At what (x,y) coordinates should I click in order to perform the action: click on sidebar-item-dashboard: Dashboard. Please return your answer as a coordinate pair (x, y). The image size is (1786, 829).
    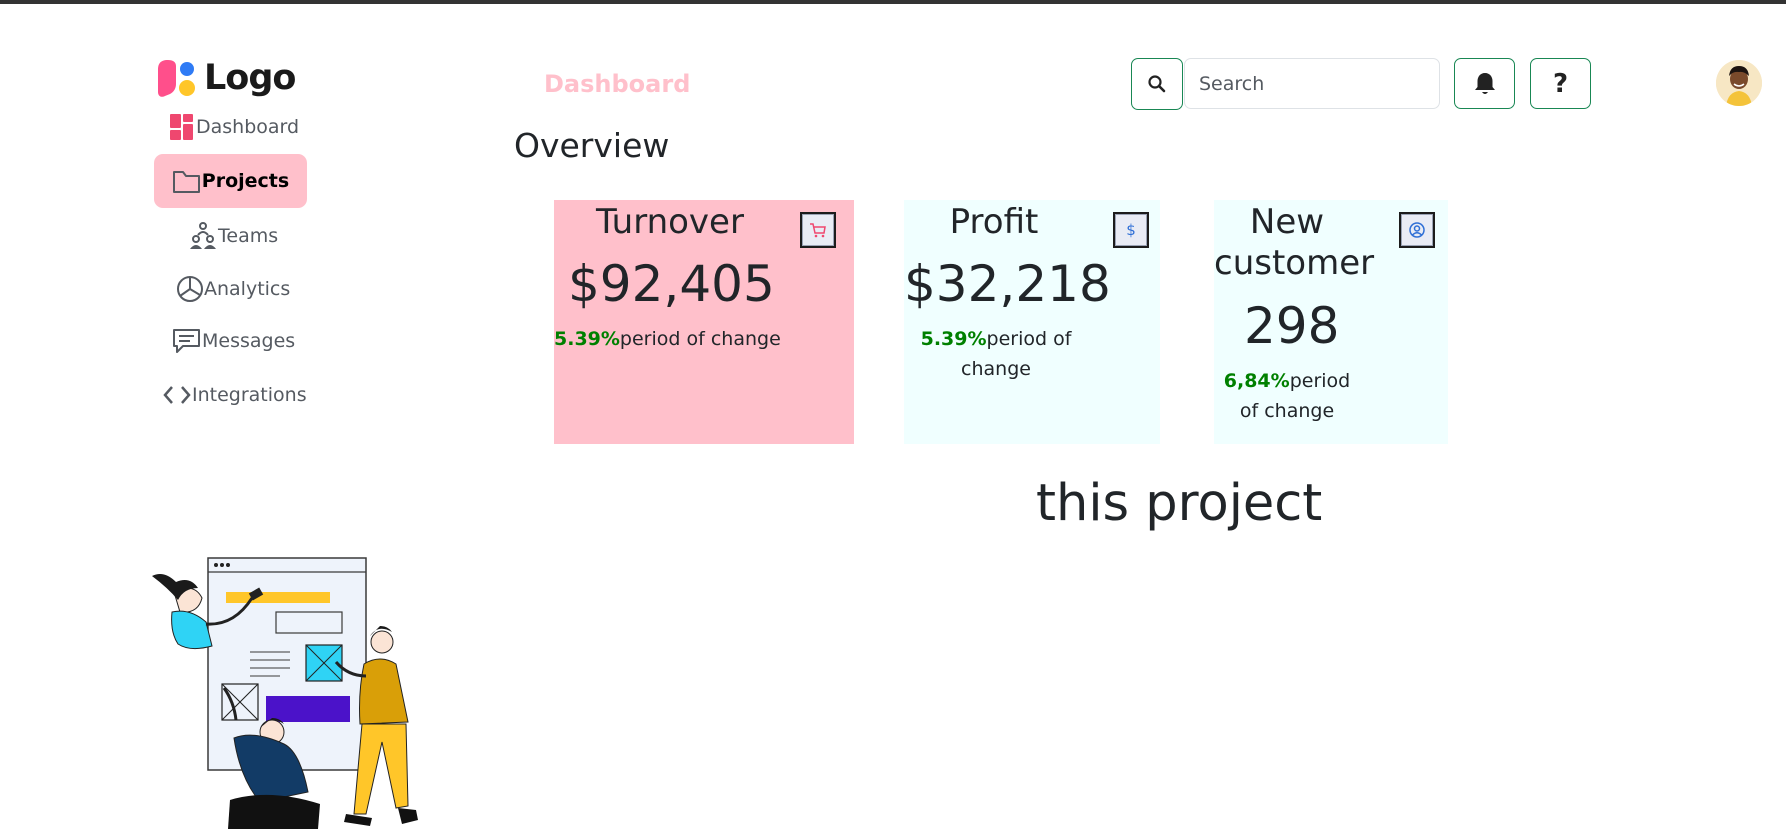
    Looking at the image, I should click on (233, 127).